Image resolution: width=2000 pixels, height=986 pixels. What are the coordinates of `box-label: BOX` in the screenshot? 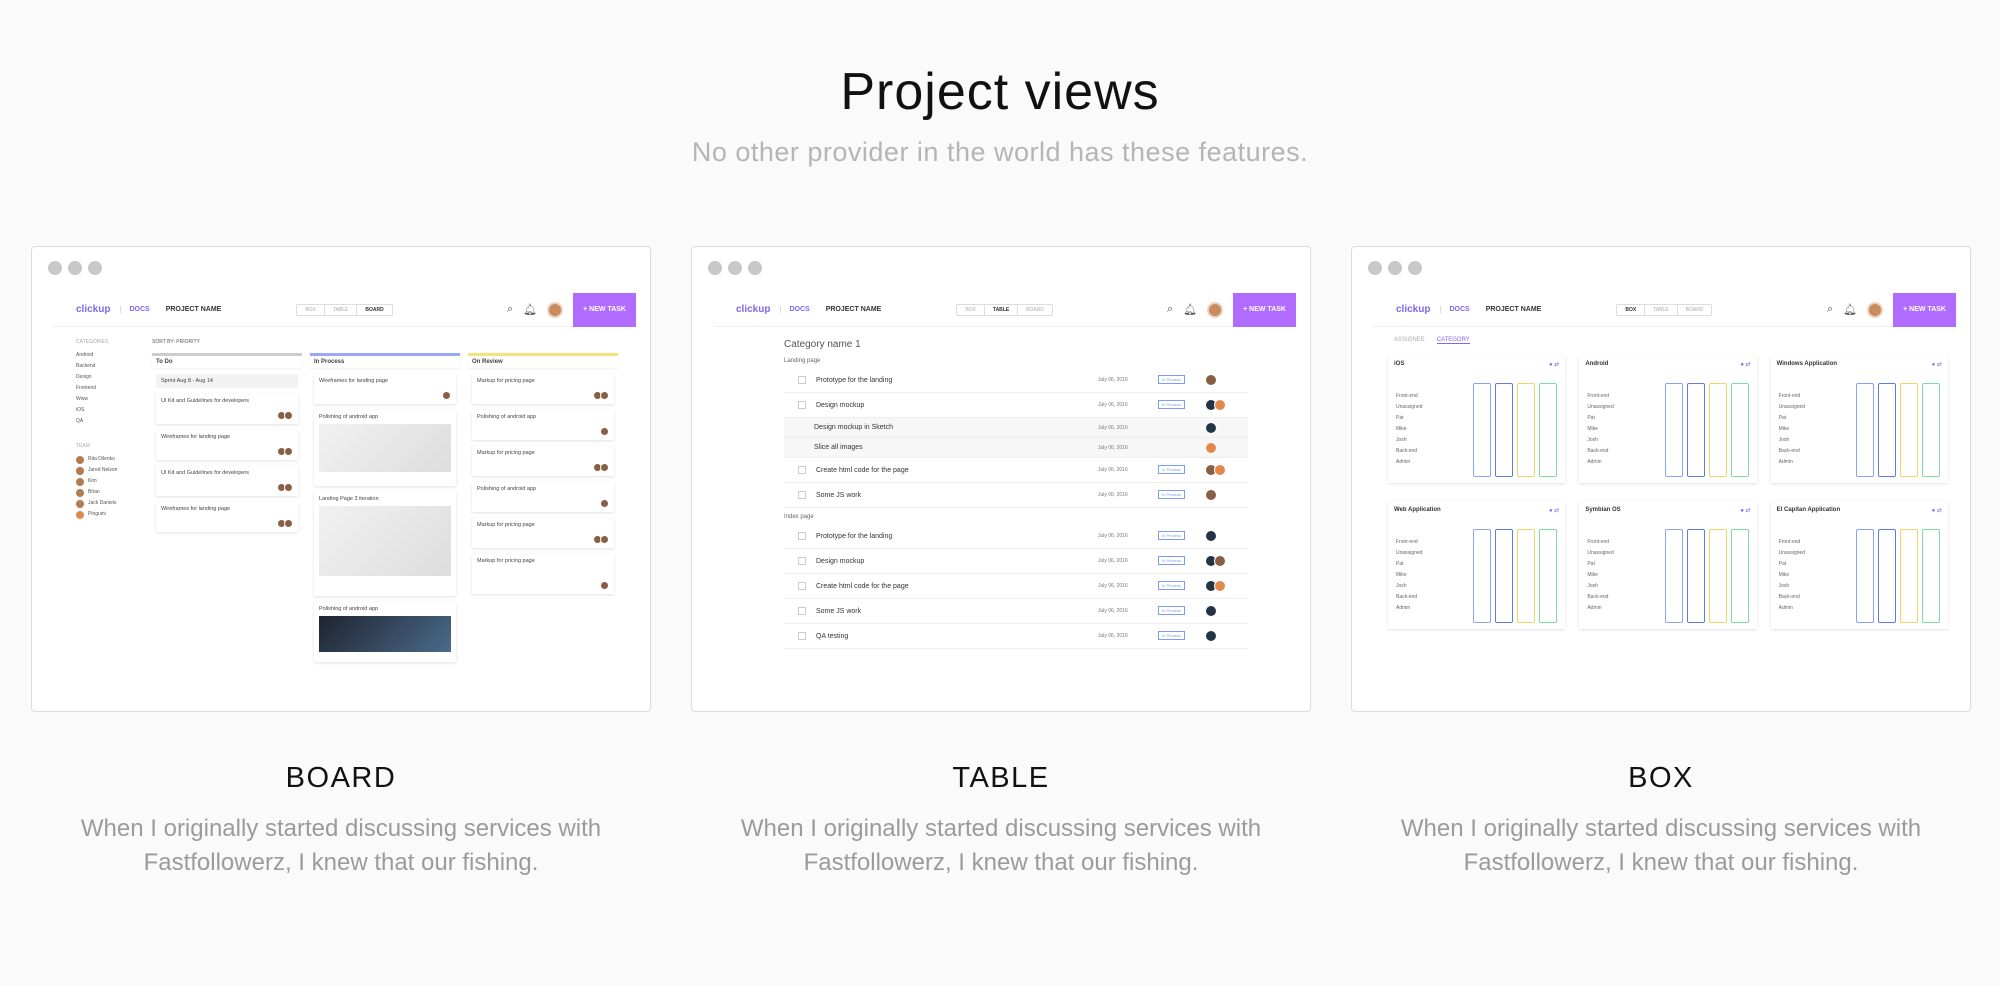 It's located at (1661, 778).